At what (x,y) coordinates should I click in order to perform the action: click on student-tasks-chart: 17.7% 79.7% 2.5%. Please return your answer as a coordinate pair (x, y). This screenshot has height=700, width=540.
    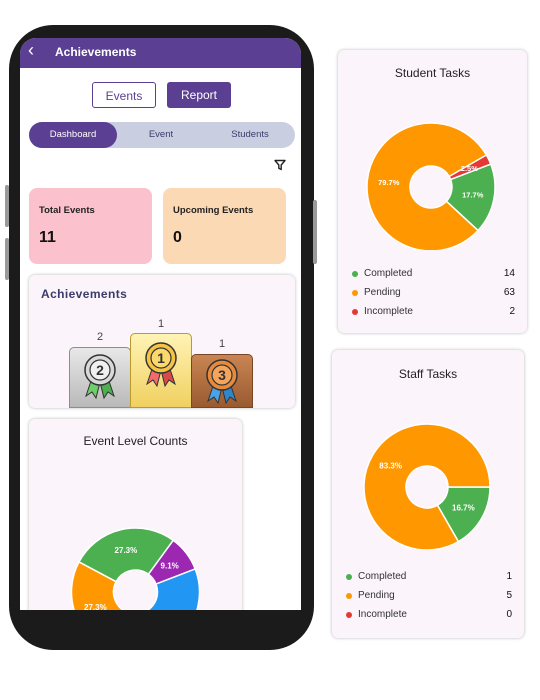
    Looking at the image, I should click on (431, 186).